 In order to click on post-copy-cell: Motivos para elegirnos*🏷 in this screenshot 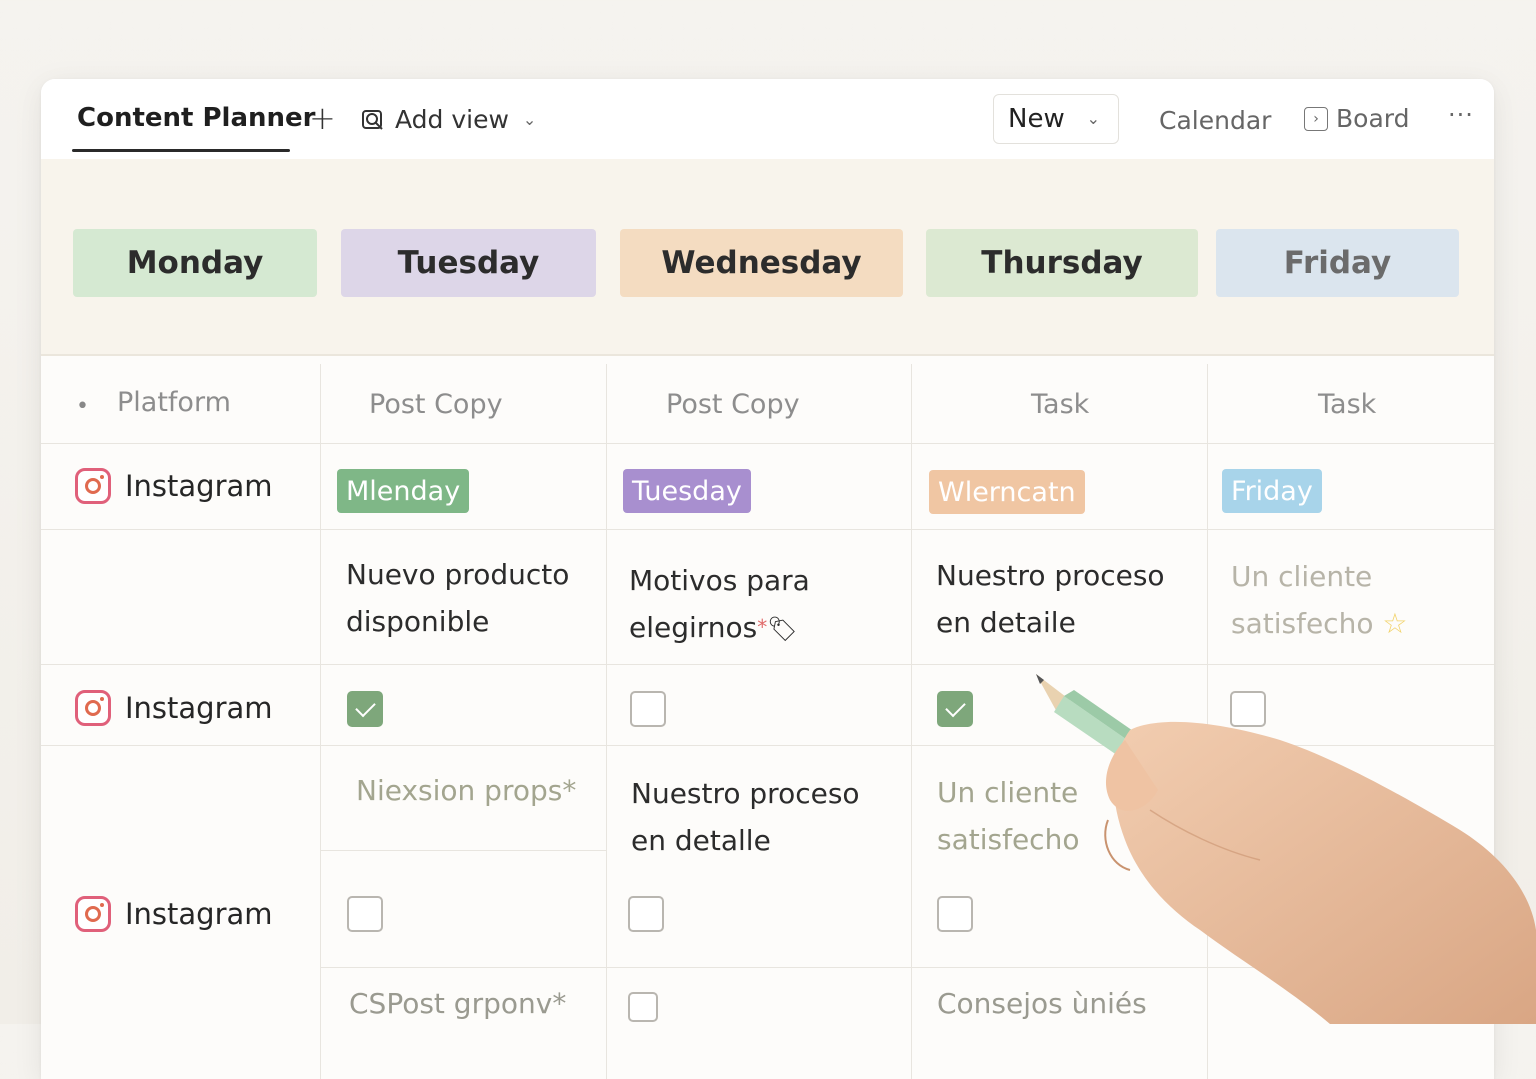, I will do `click(724, 605)`.